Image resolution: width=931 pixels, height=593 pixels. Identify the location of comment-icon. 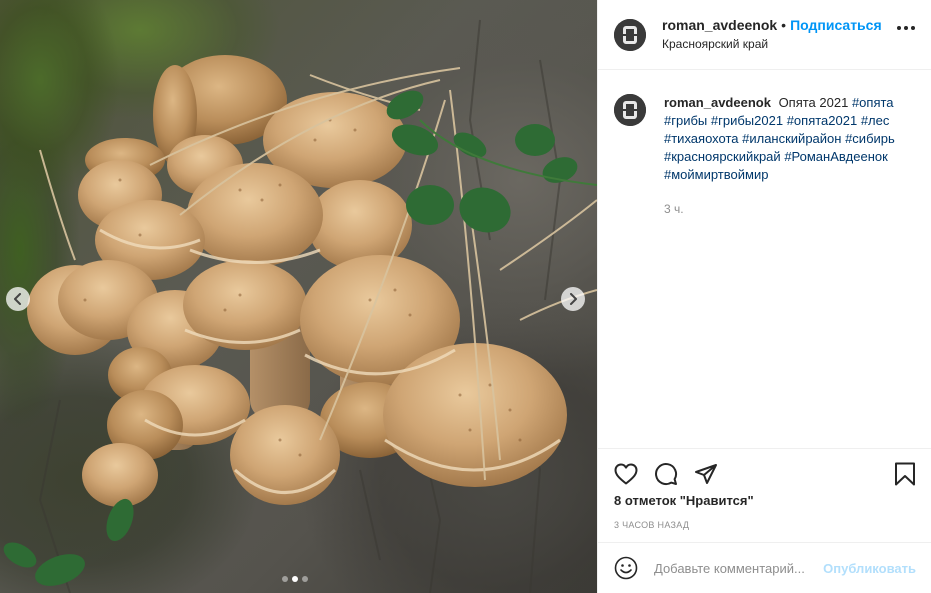
(666, 474).